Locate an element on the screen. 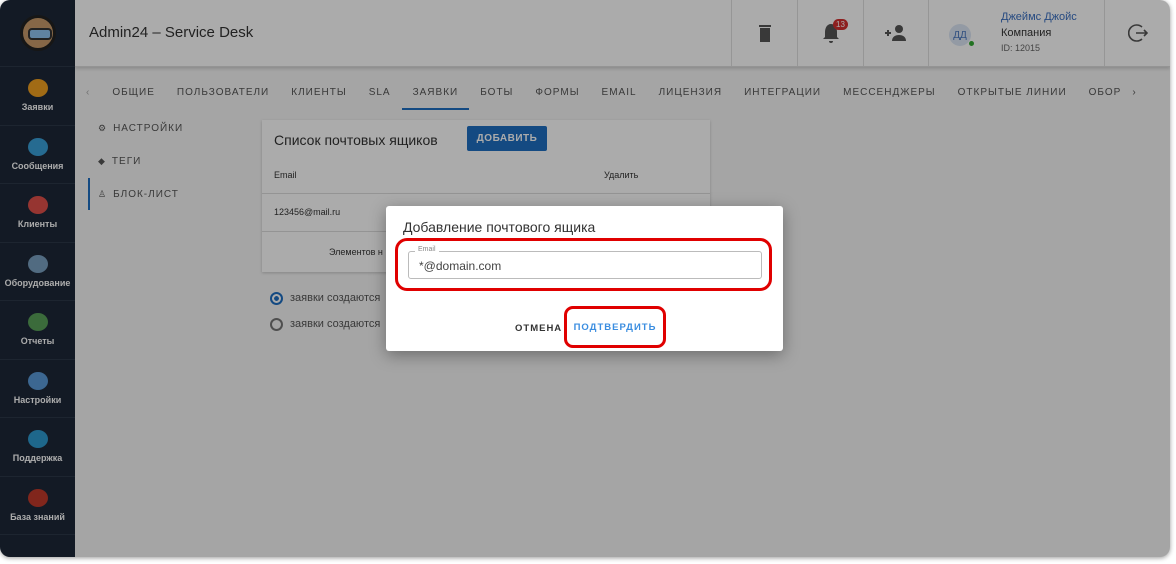 The image size is (1176, 564). cancel-button: ОТМЕНА is located at coordinates (538, 328).